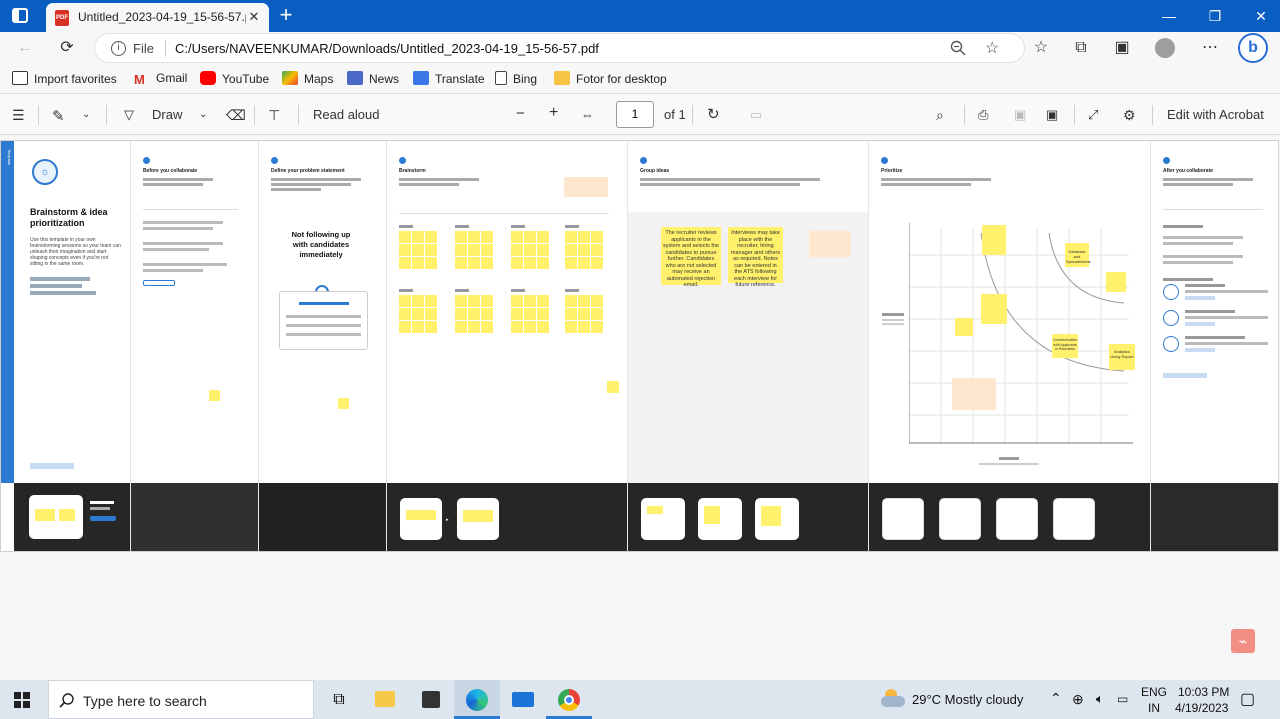  Describe the element at coordinates (72, 517) in the screenshot. I see `intro-dark-band` at that location.